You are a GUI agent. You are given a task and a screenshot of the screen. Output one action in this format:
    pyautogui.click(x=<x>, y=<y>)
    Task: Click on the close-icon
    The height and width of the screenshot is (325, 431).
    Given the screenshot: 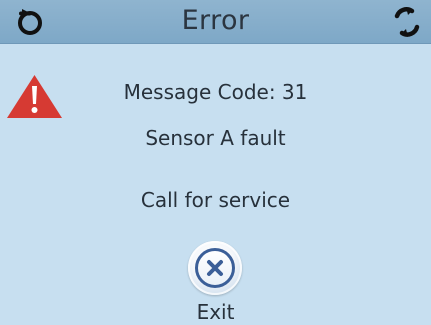 What is the action you would take?
    pyautogui.click(x=215, y=268)
    